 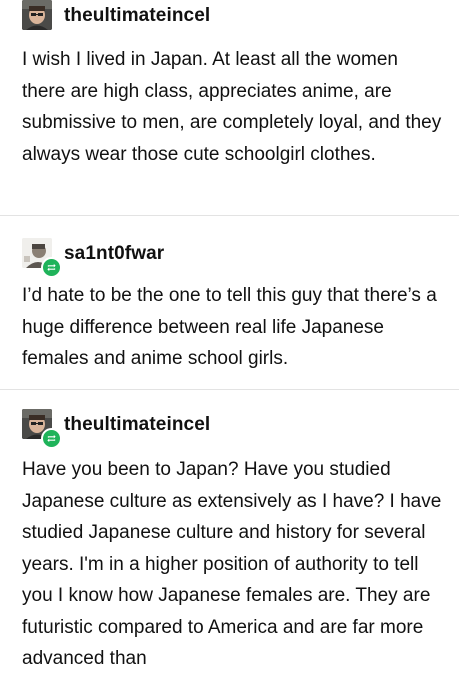 What do you see at coordinates (137, 16) in the screenshot?
I see `post-1-username: theultimateincel` at bounding box center [137, 16].